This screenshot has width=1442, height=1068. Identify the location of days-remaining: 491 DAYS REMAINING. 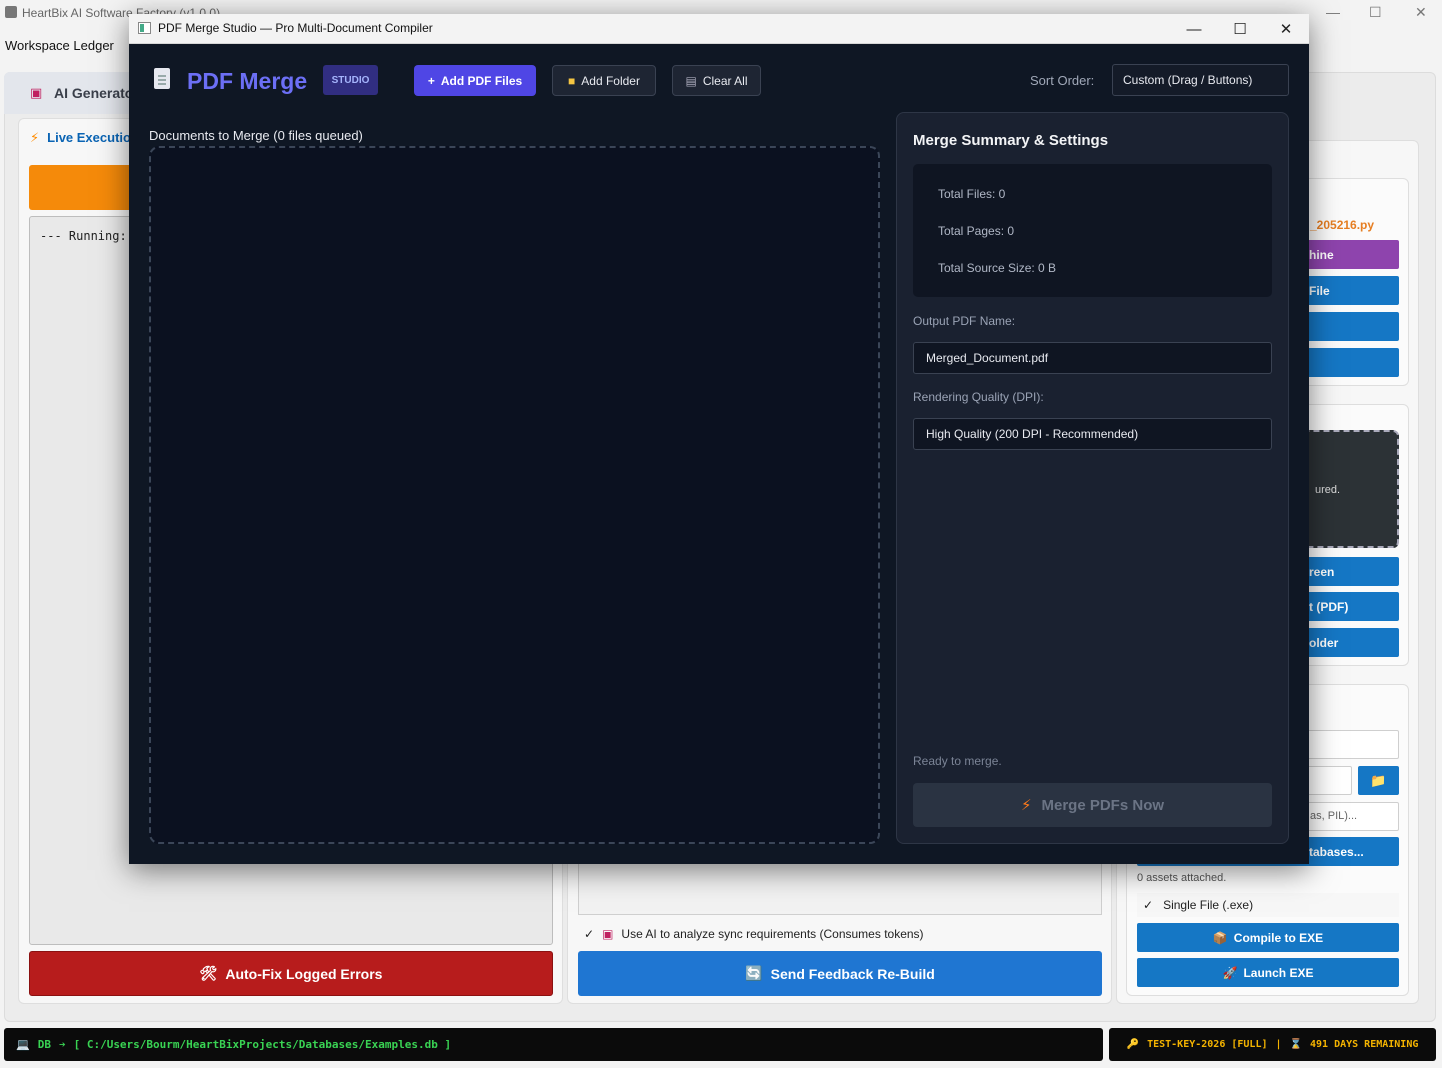
(1364, 1044).